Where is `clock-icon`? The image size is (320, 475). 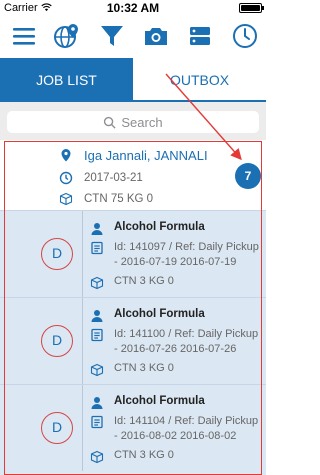
clock-icon is located at coordinates (245, 36).